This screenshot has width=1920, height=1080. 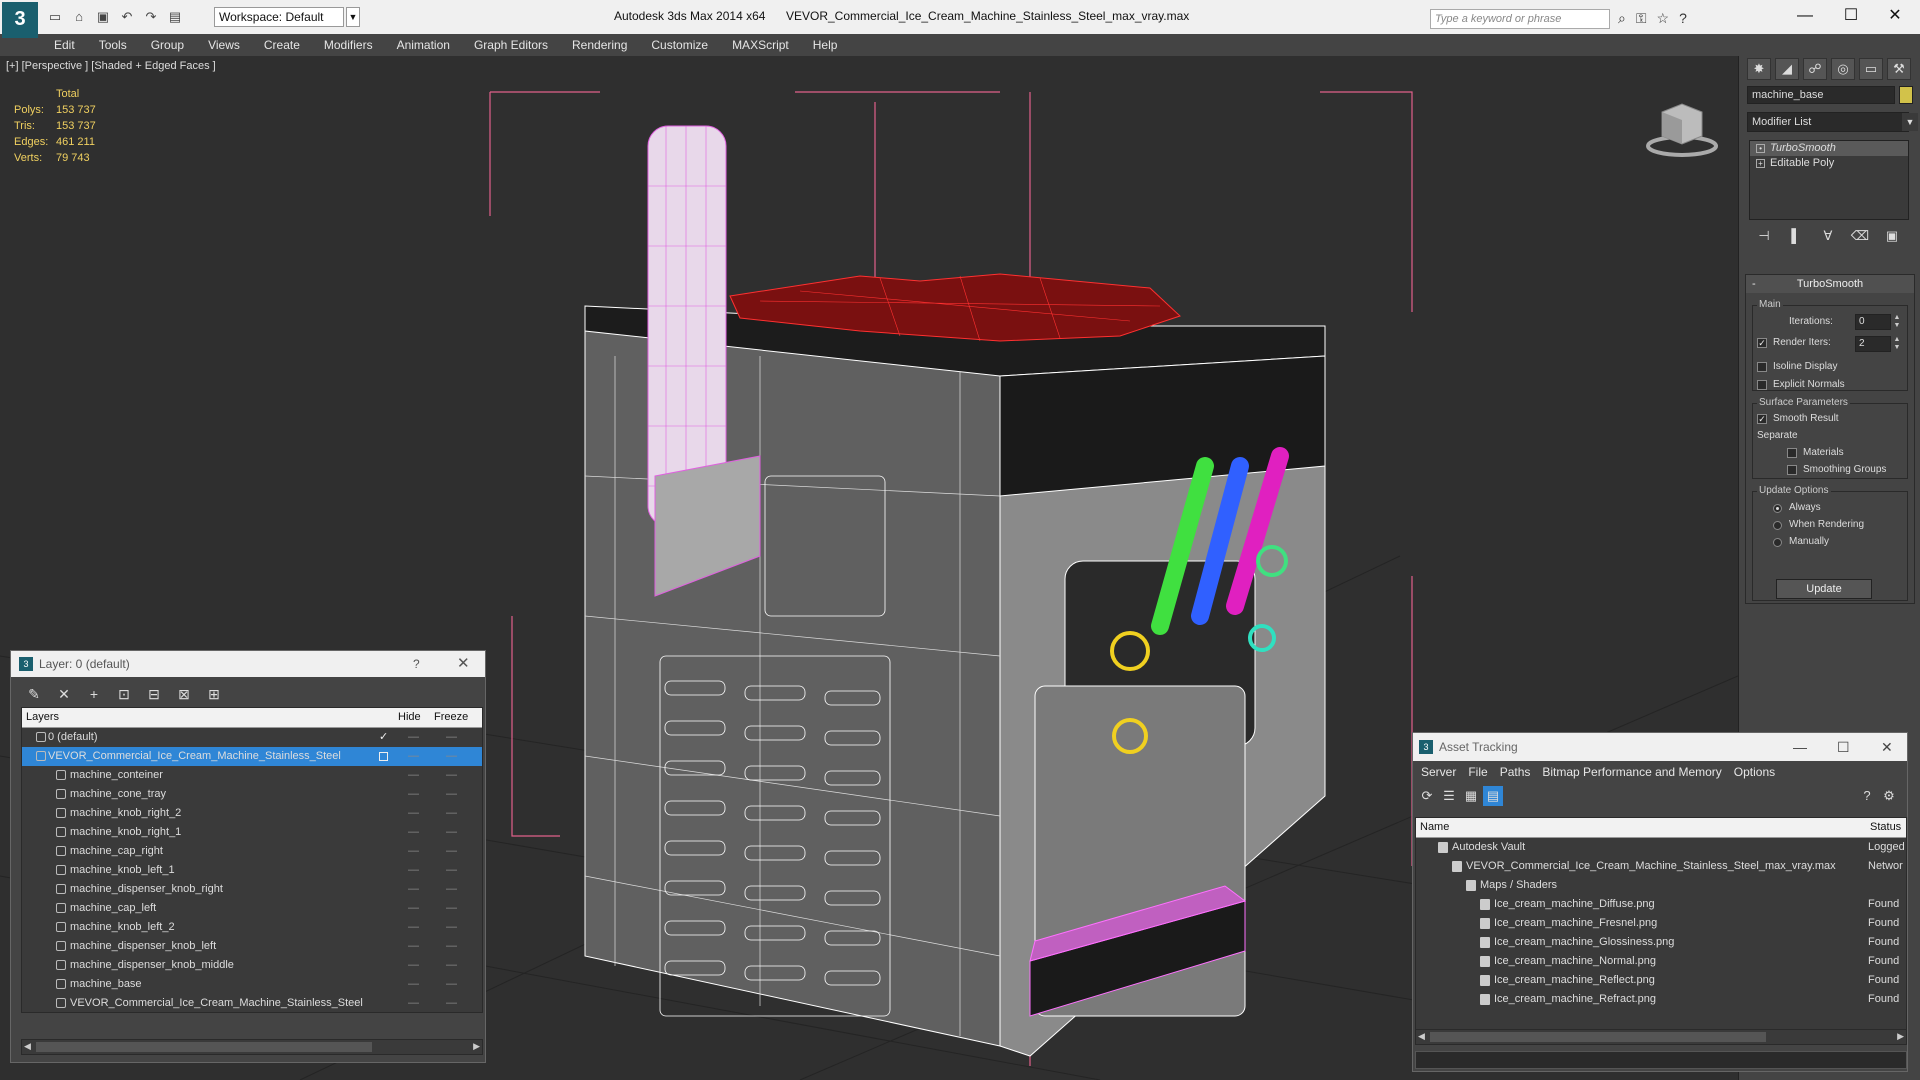 I want to click on smoothing-groups-checkbox, so click(x=1792, y=470).